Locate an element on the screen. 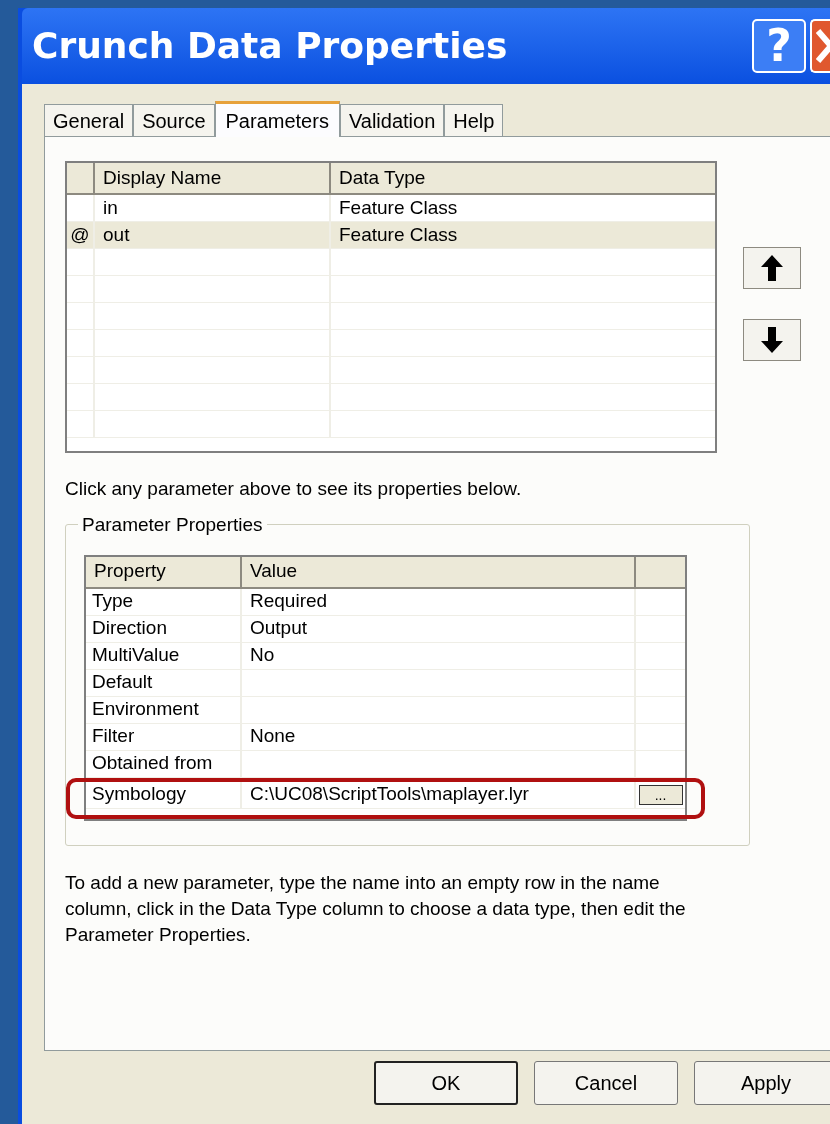 The height and width of the screenshot is (1124, 830). property-row: Direction Output is located at coordinates (385, 629).